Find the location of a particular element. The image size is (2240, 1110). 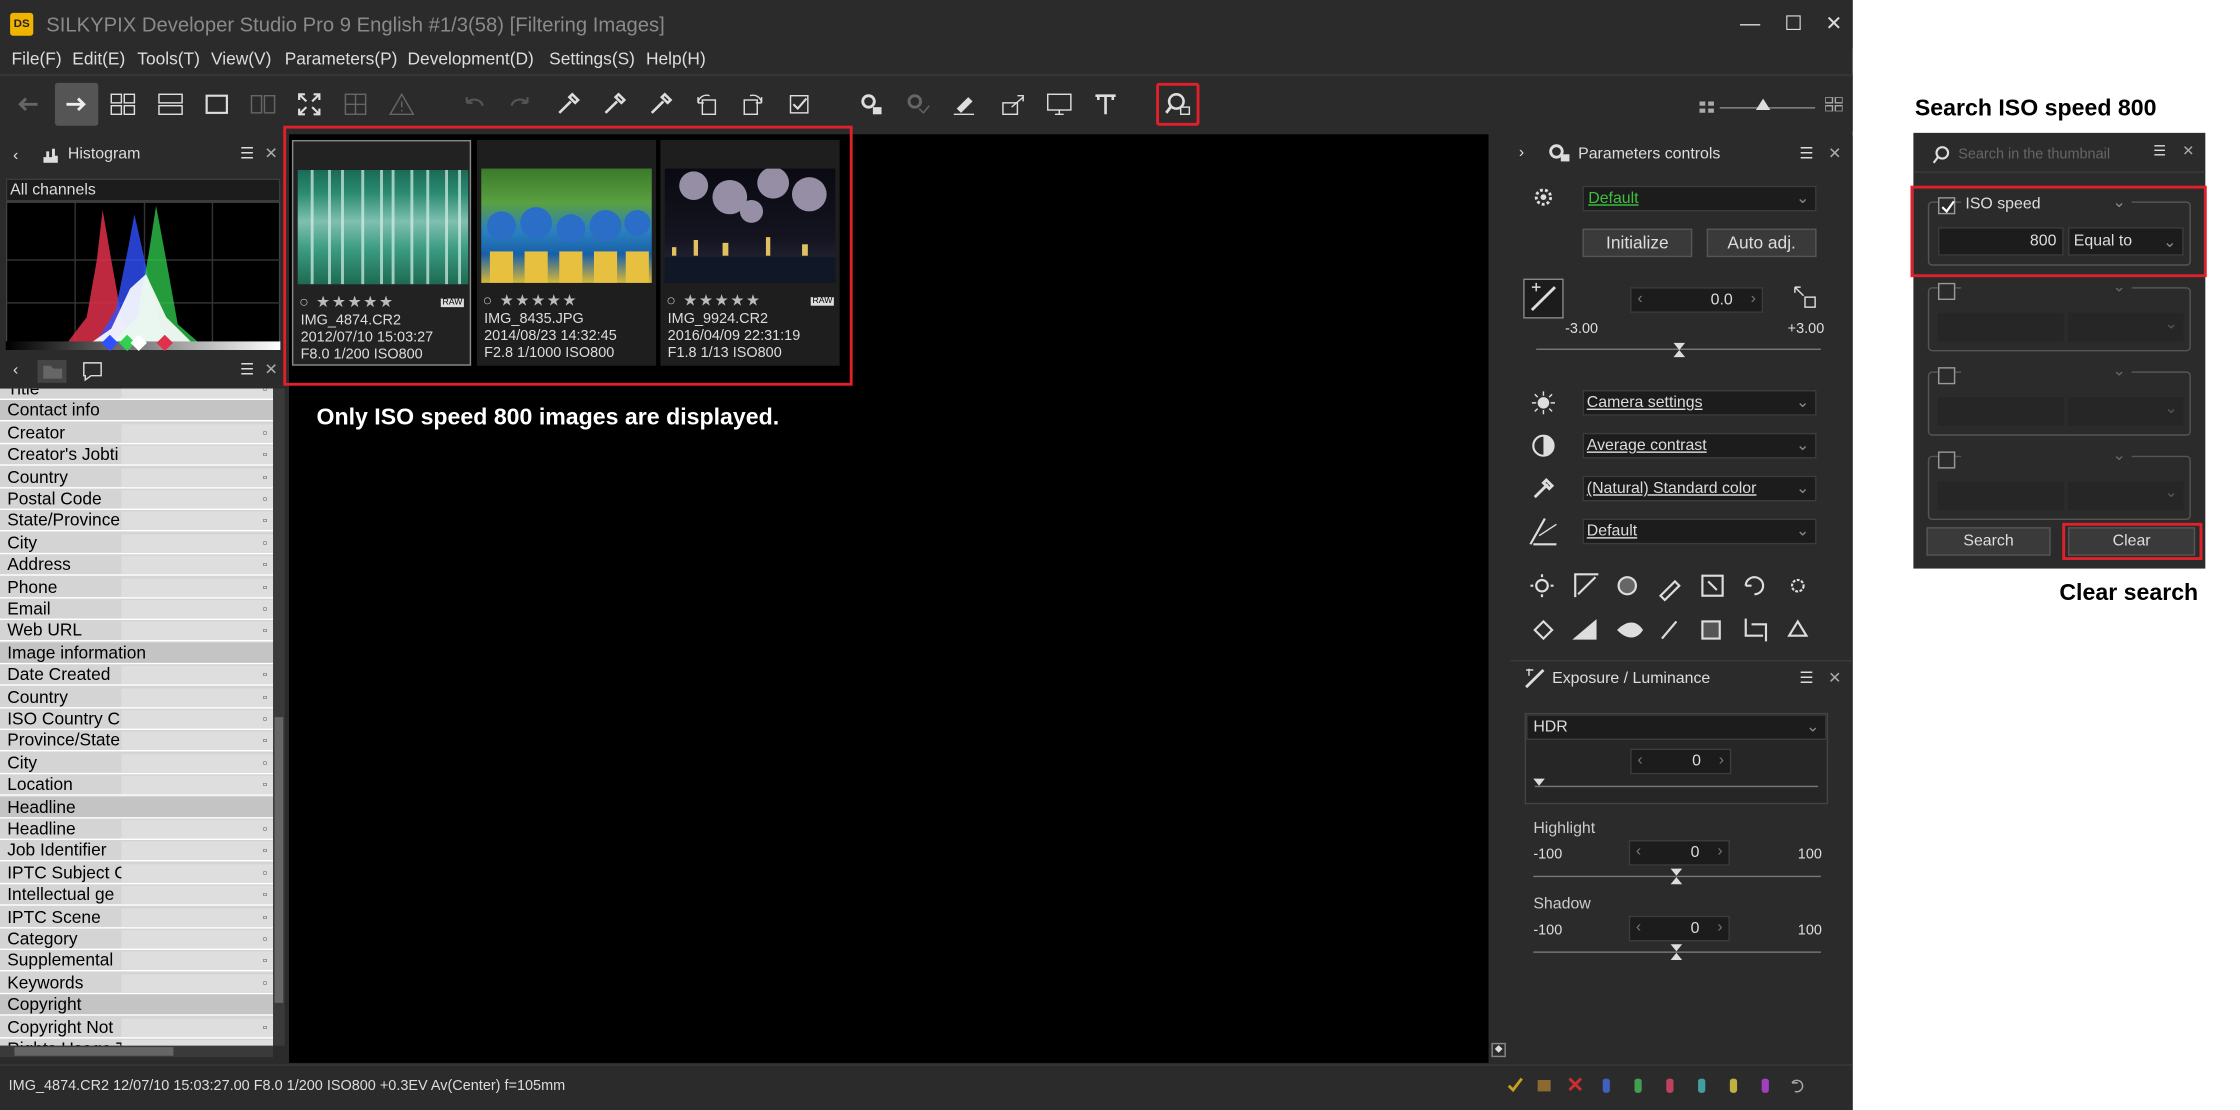

metadata-row: Creator ▫ is located at coordinates (137, 433).